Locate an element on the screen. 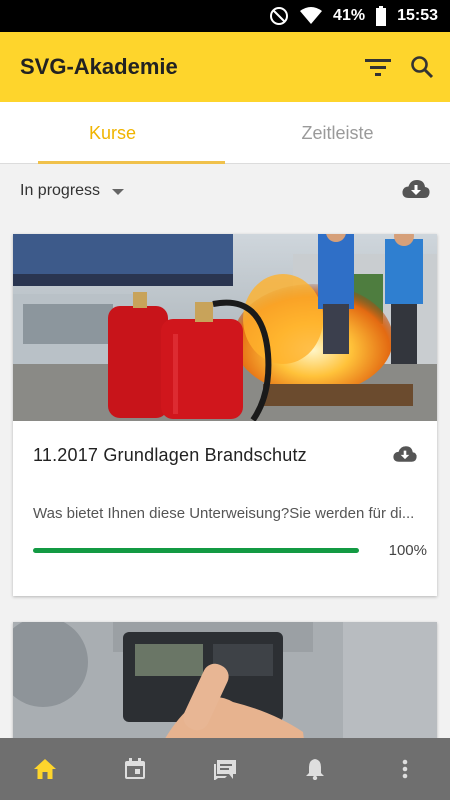 This screenshot has width=450, height=800. course-progress: 100% is located at coordinates (225, 540).